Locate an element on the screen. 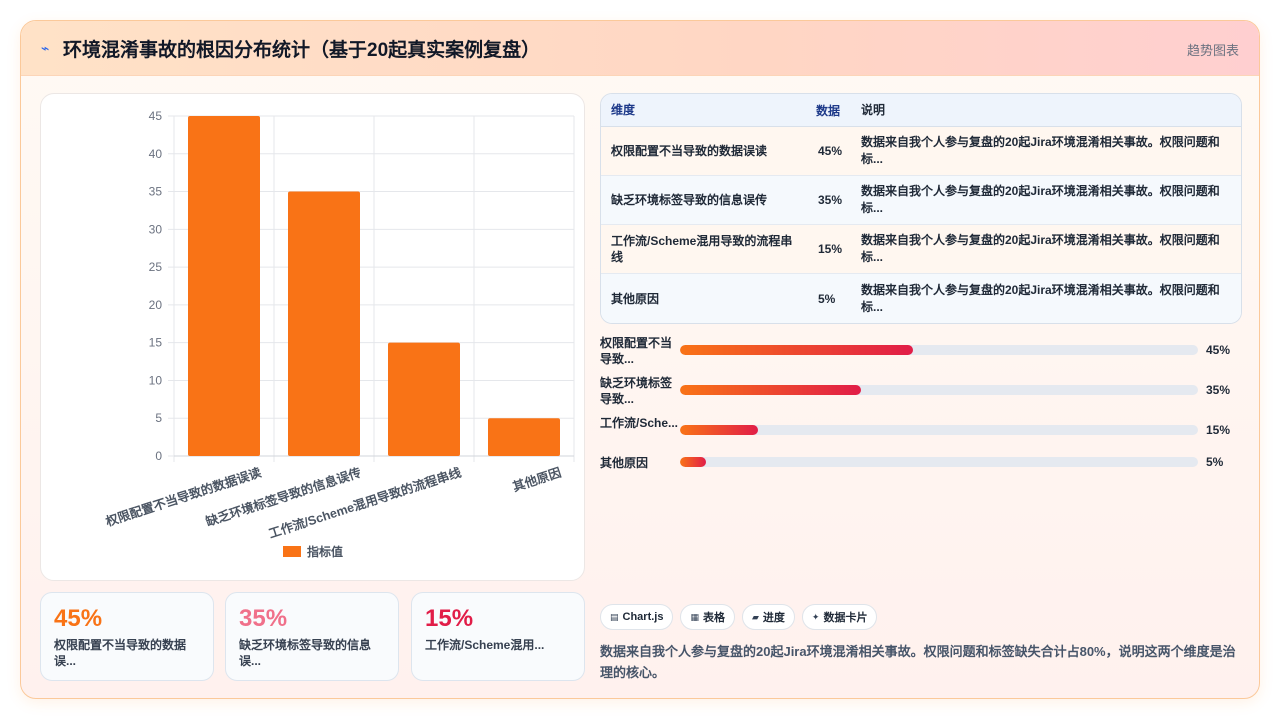  header: ⌁ 环境混淆事故的根因分布统计（基于20起真实案例复盘） 趋势图表 is located at coordinates (640, 48).